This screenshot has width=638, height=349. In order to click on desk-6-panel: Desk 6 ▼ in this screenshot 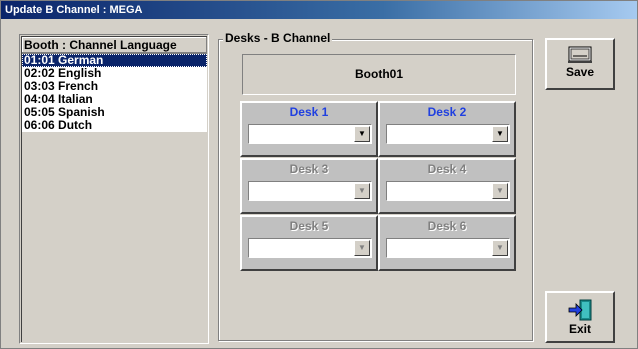, I will do `click(447, 243)`.